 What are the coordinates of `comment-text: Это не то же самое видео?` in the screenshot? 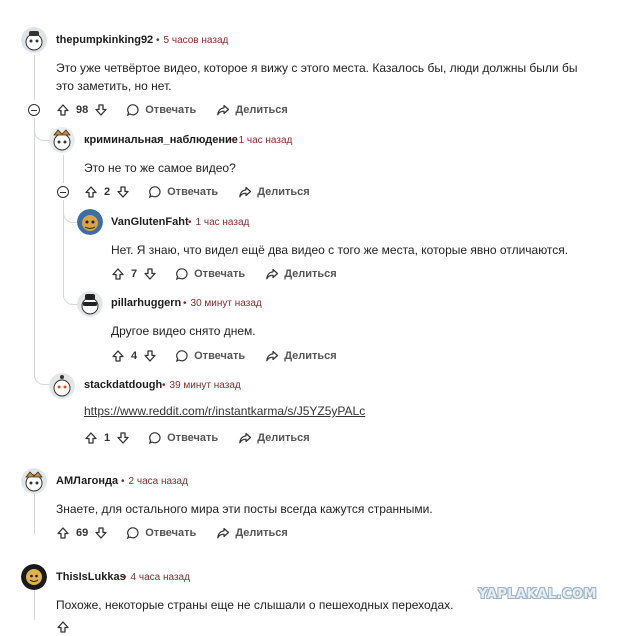 It's located at (160, 168).